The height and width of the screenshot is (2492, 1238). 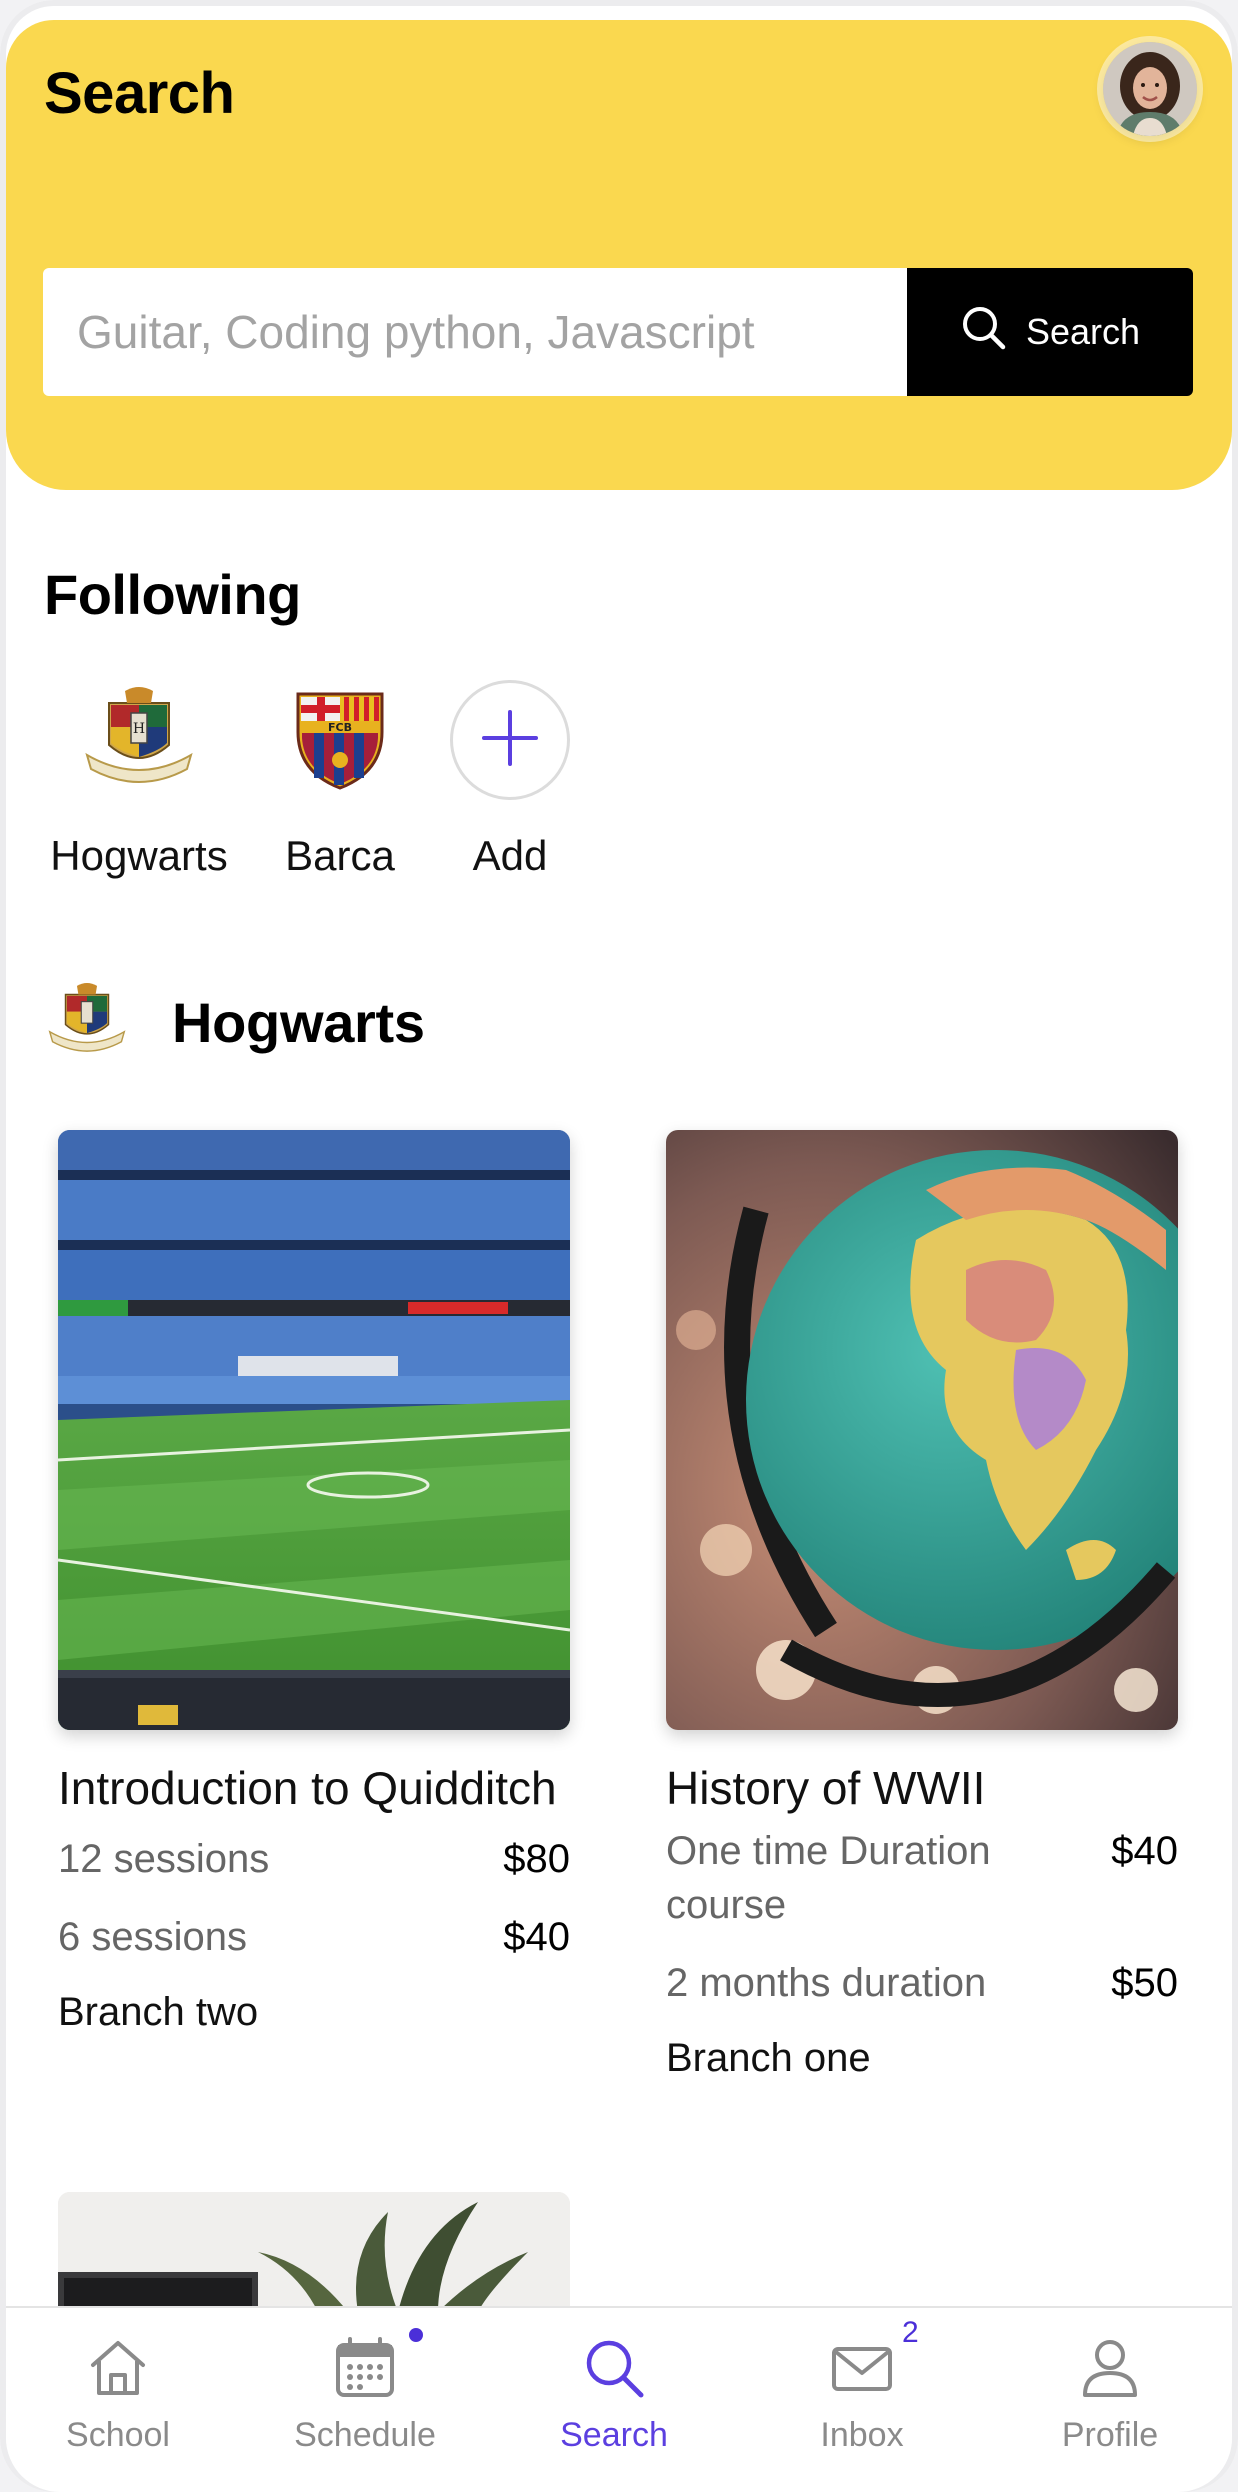 What do you see at coordinates (1150, 89) in the screenshot?
I see `user-avatar` at bounding box center [1150, 89].